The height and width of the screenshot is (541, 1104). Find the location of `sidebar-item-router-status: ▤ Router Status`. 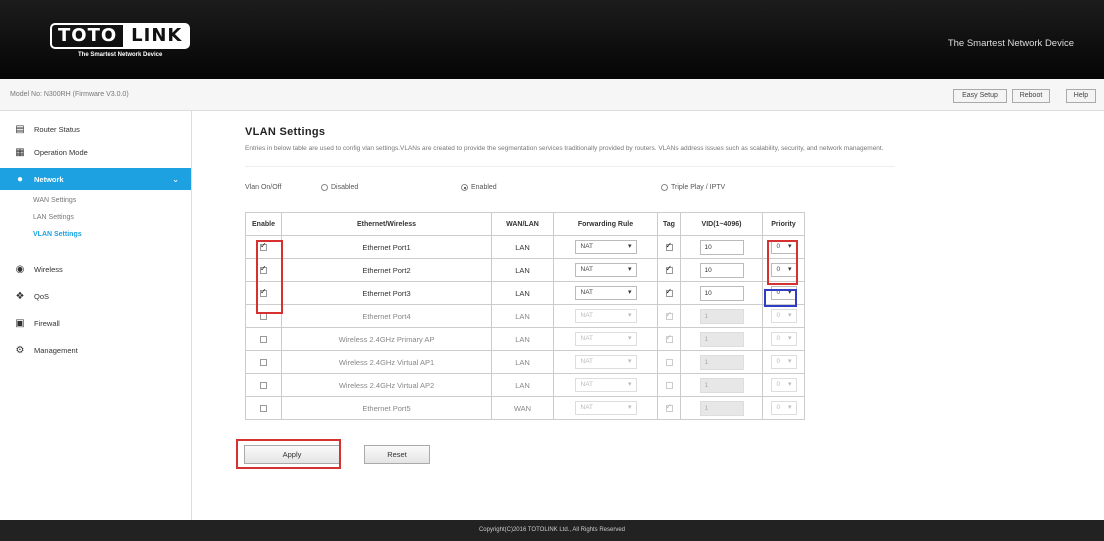

sidebar-item-router-status: ▤ Router Status is located at coordinates (95, 129).